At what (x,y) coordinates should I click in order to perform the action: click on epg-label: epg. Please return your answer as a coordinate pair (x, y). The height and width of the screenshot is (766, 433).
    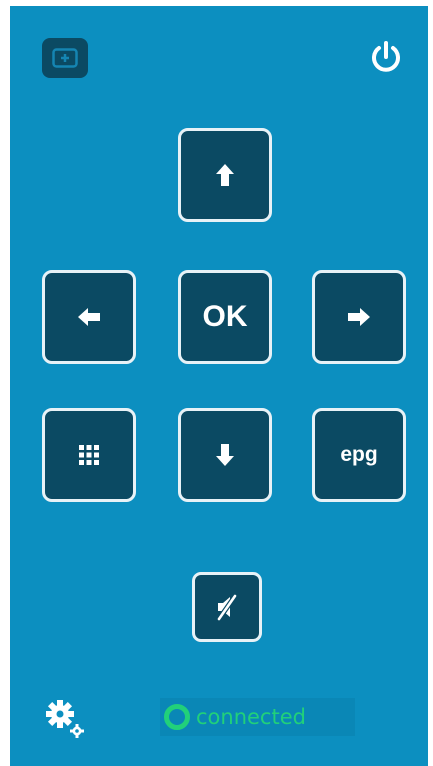
    Looking at the image, I should click on (359, 454).